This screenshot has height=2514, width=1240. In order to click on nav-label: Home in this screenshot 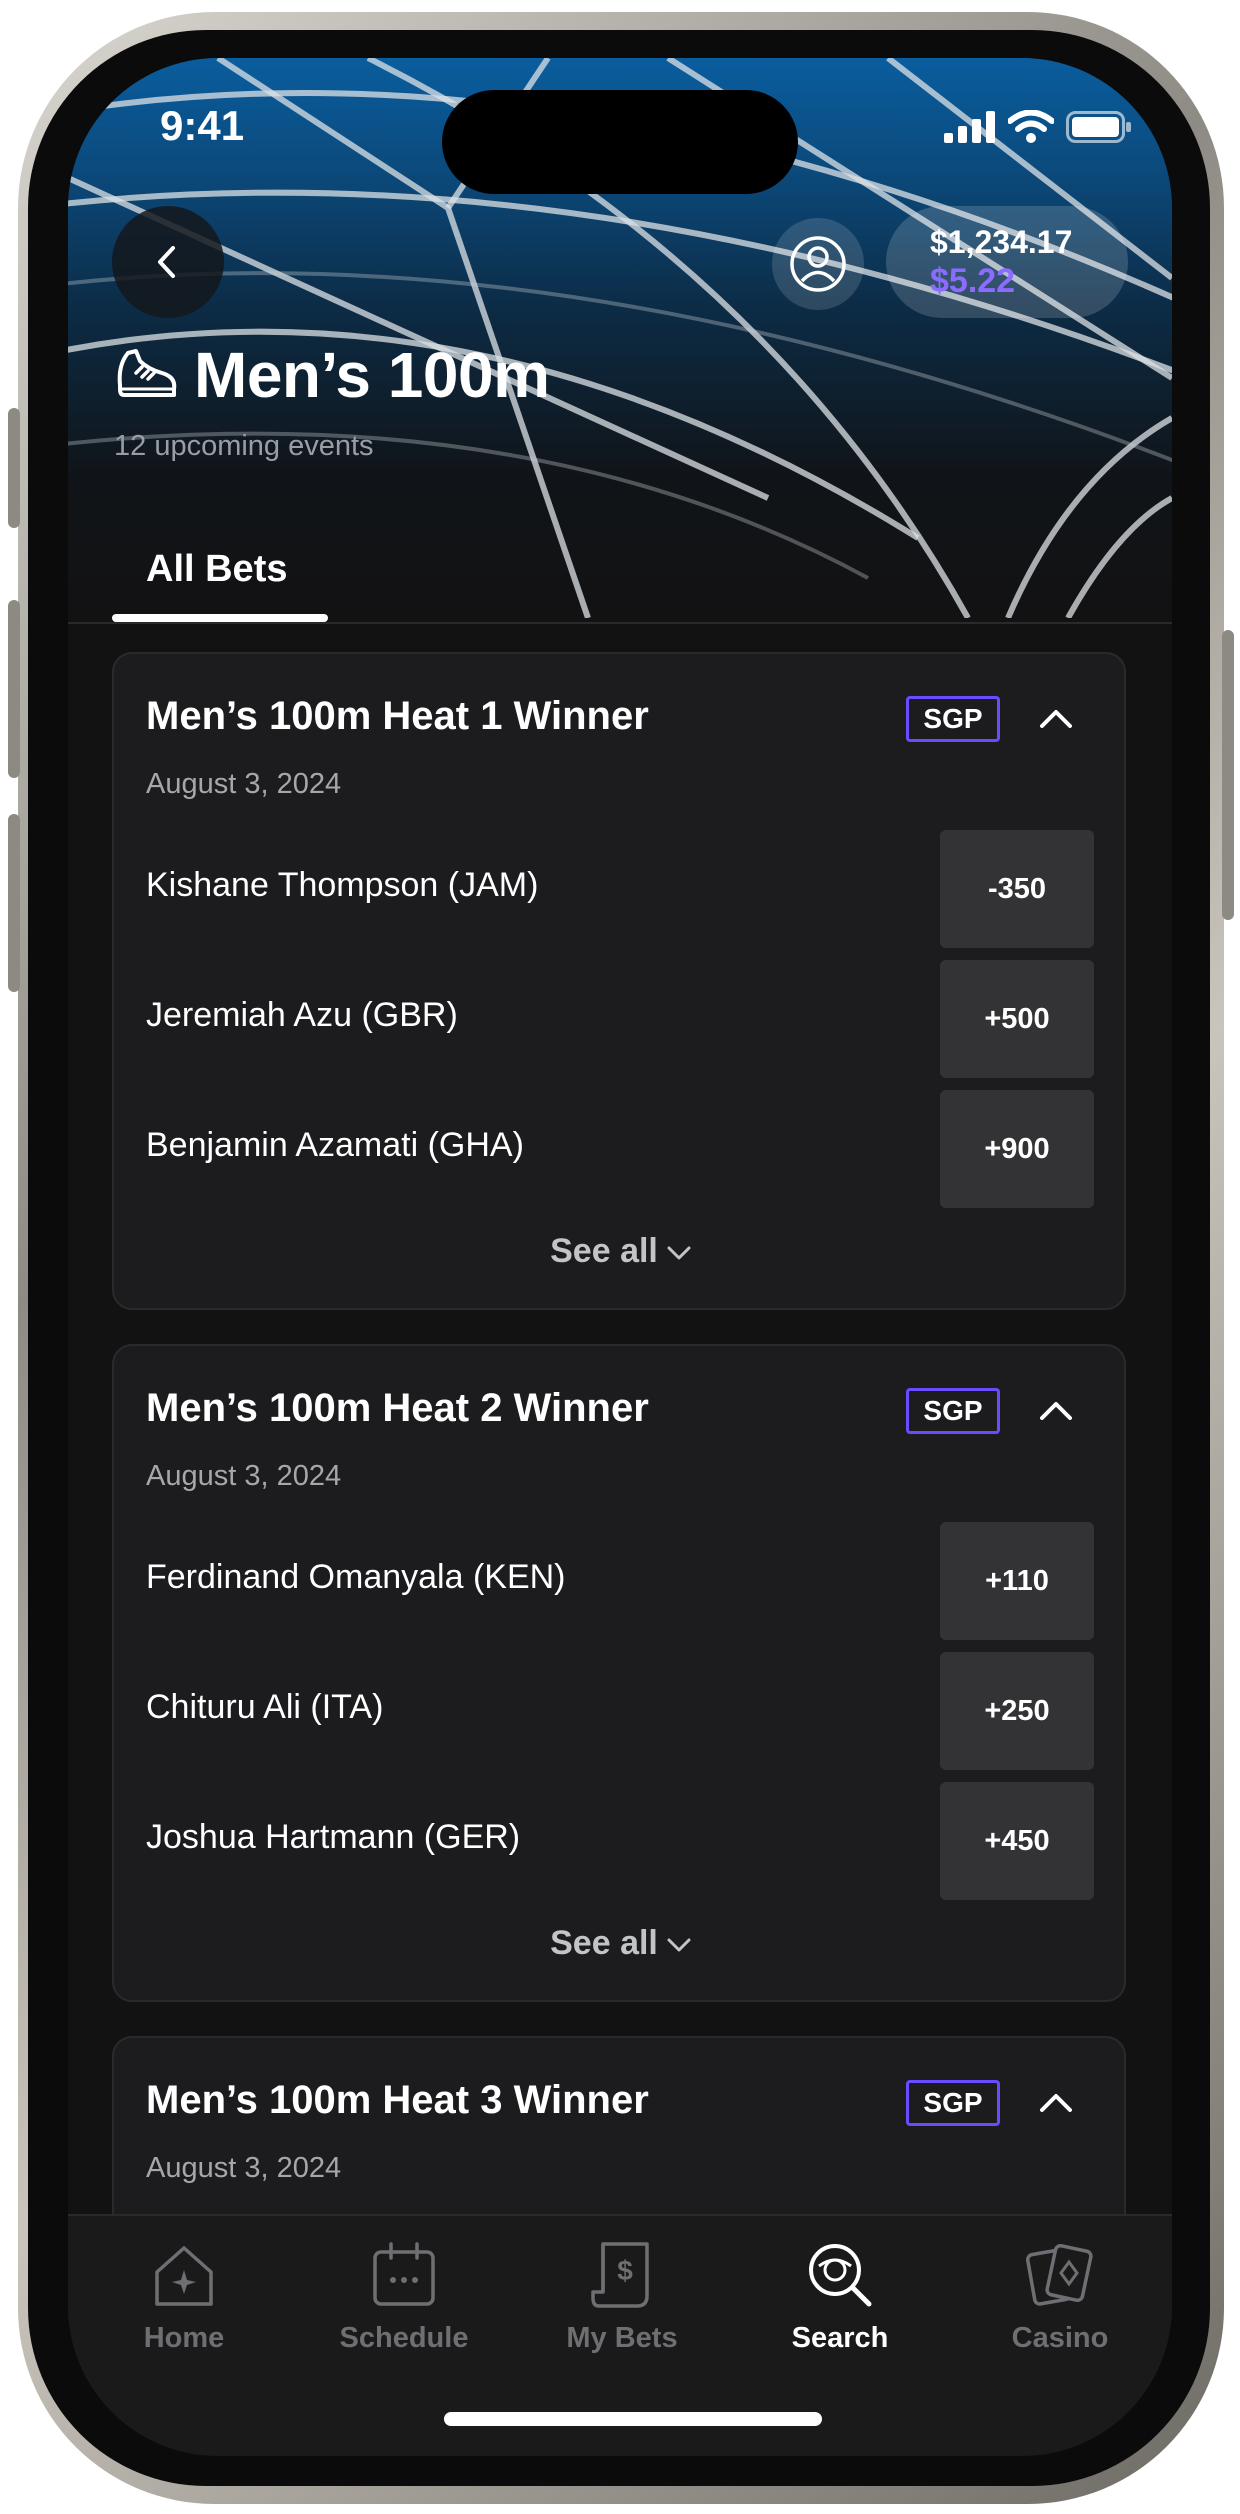, I will do `click(184, 2338)`.